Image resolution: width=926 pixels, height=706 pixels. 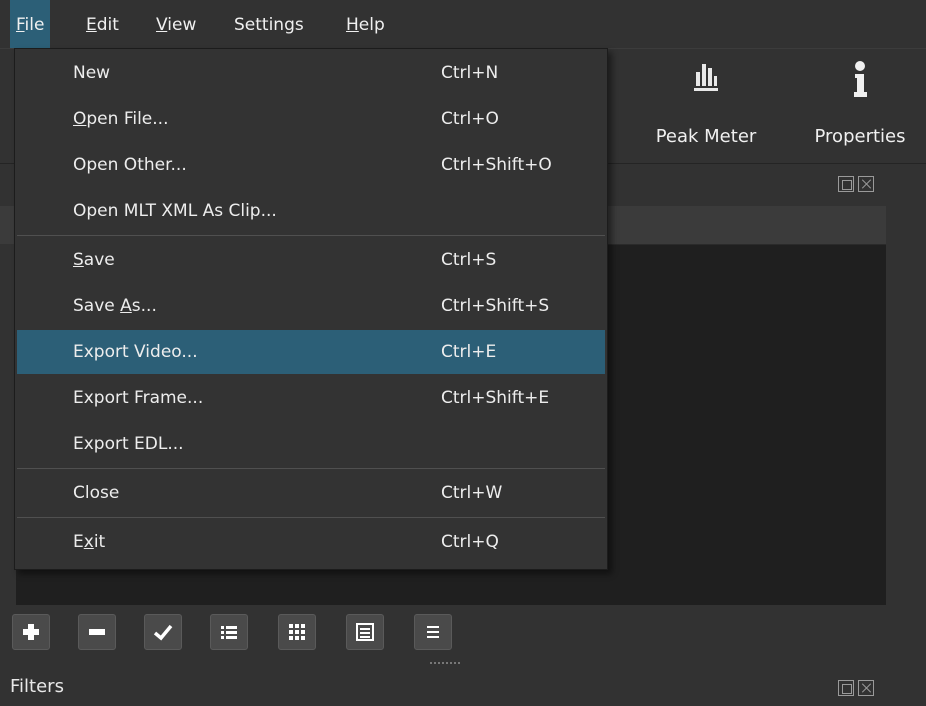 What do you see at coordinates (495, 398) in the screenshot?
I see `shortcut: Ctrl+Shift+E` at bounding box center [495, 398].